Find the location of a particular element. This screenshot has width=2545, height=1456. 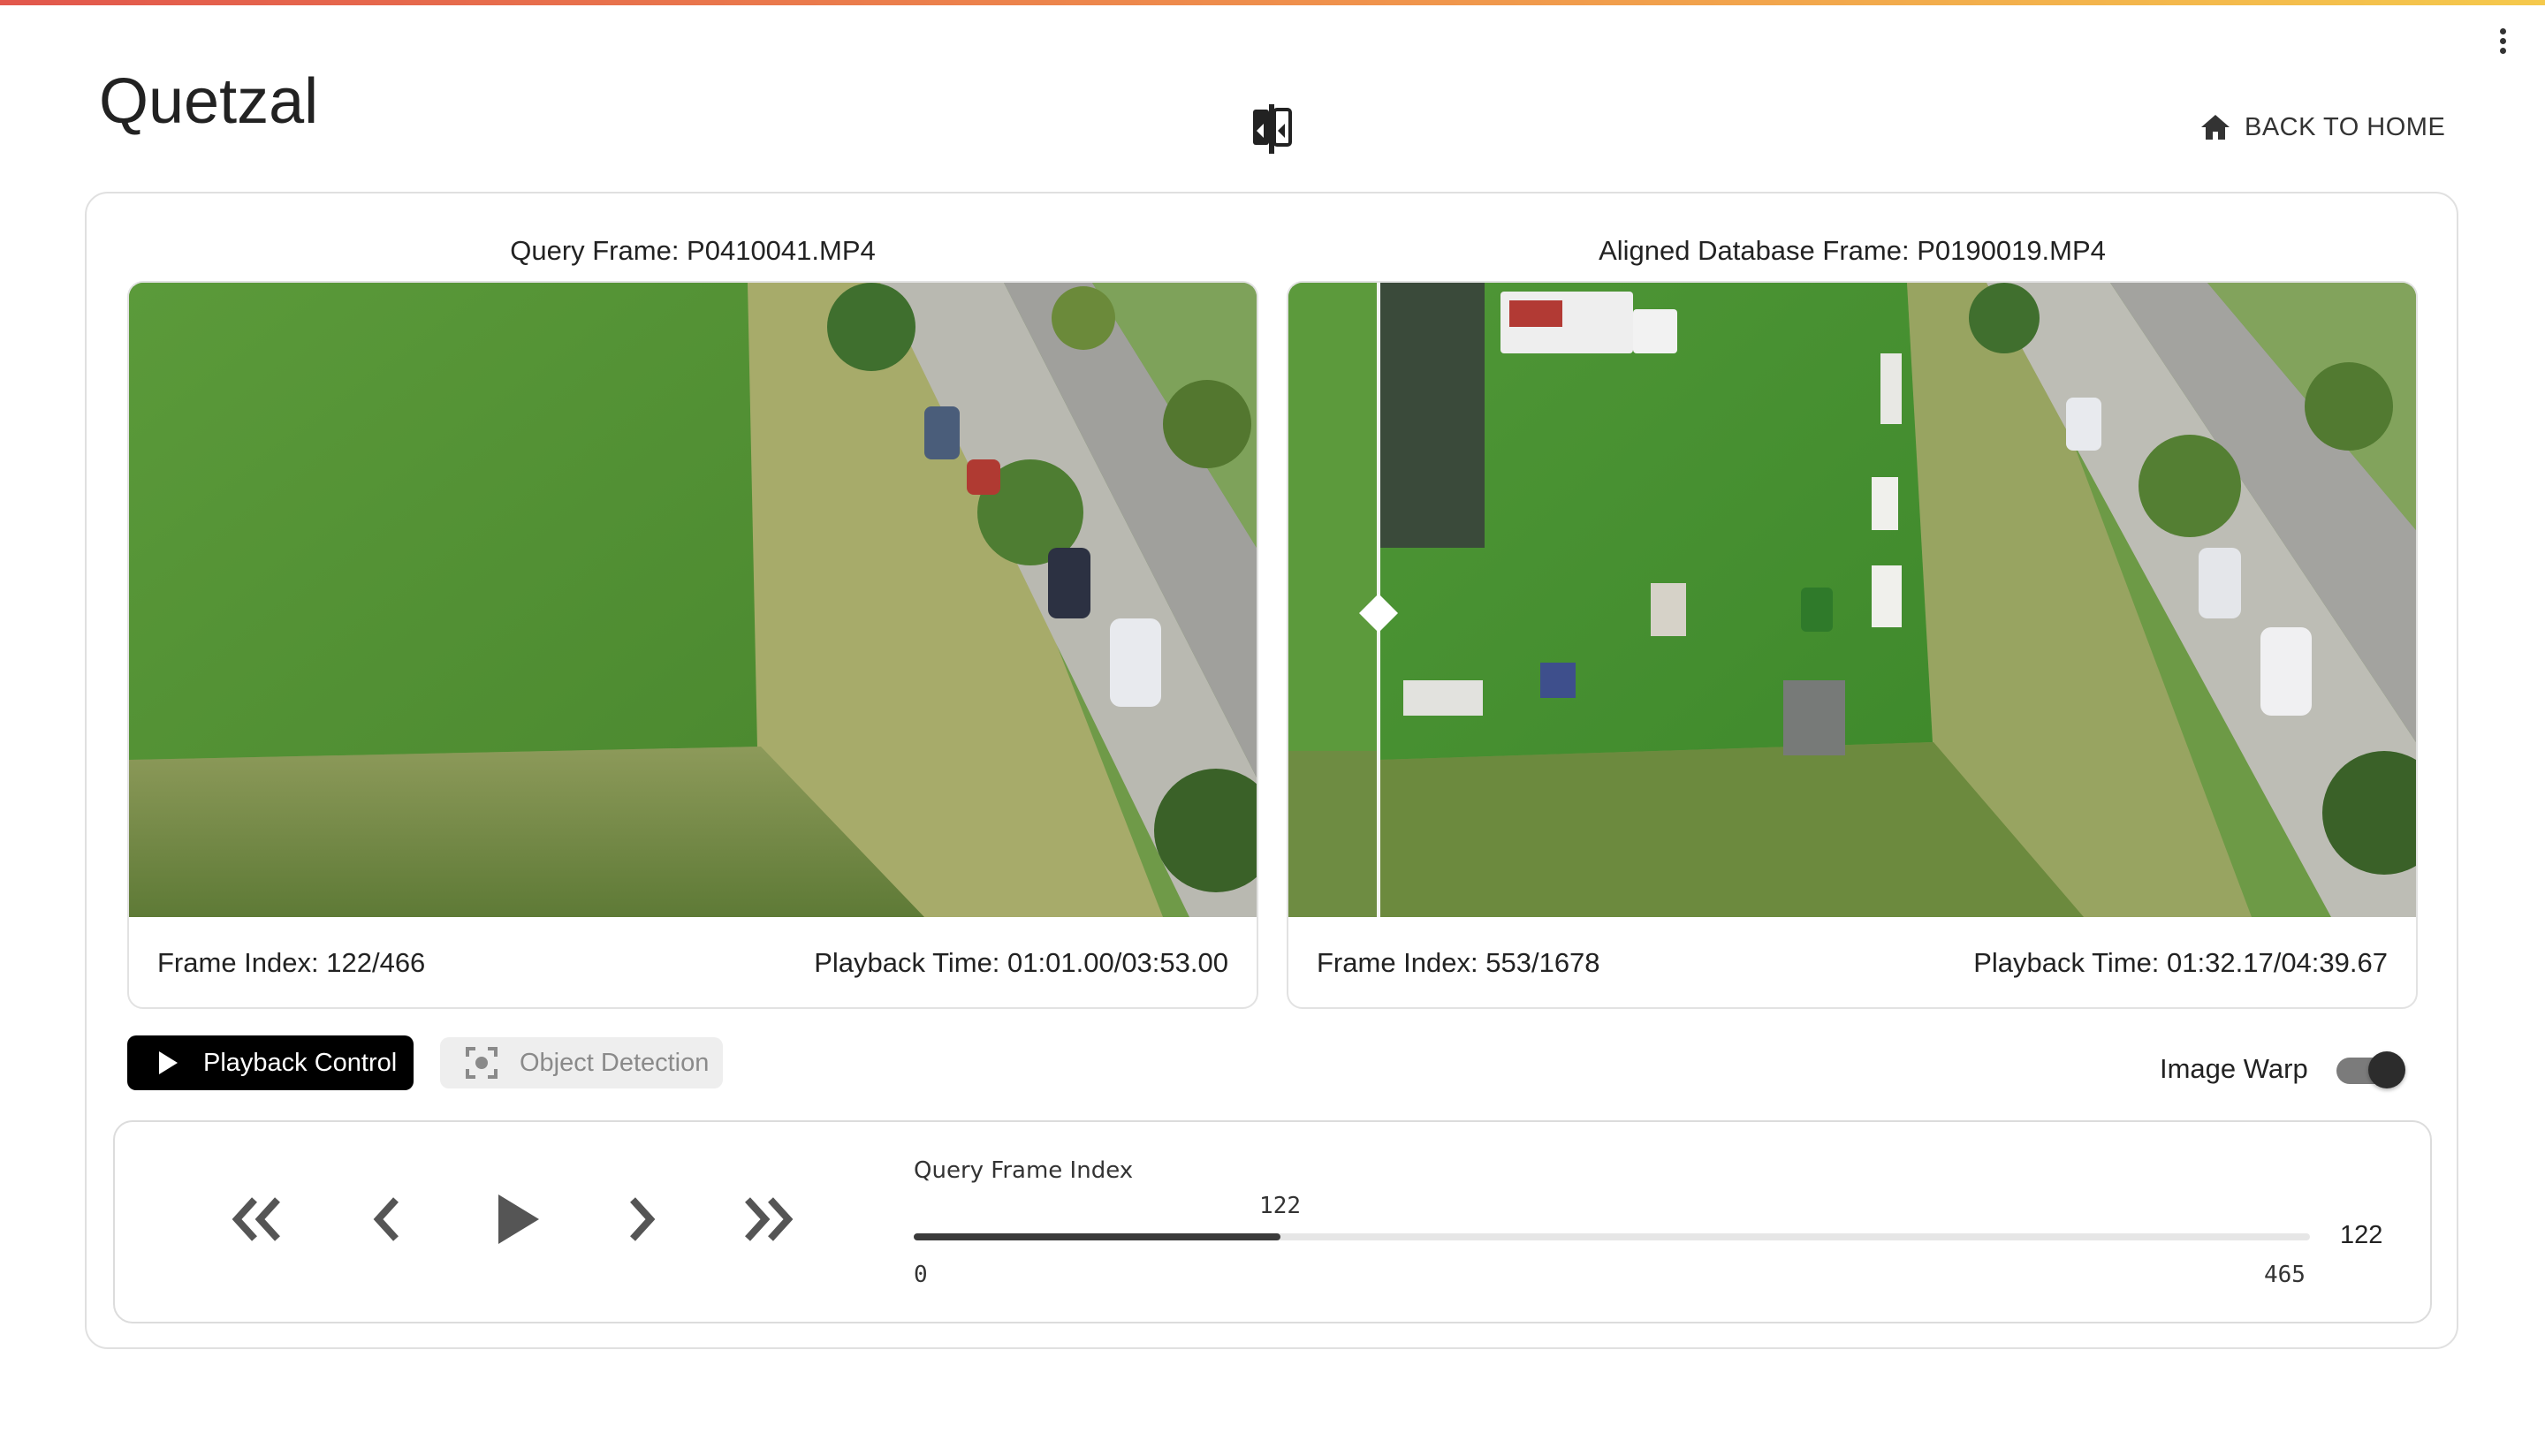

slider-fill is located at coordinates (1097, 1236).